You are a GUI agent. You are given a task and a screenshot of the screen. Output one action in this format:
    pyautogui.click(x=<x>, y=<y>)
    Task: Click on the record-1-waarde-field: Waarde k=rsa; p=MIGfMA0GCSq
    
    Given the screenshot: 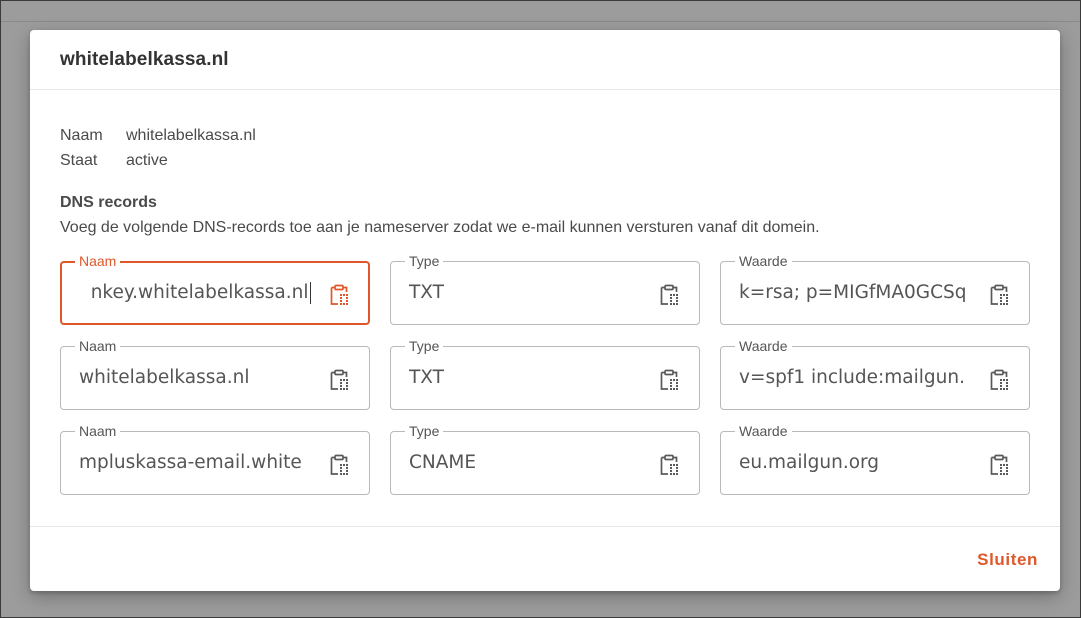 What is the action you would take?
    pyautogui.click(x=875, y=288)
    